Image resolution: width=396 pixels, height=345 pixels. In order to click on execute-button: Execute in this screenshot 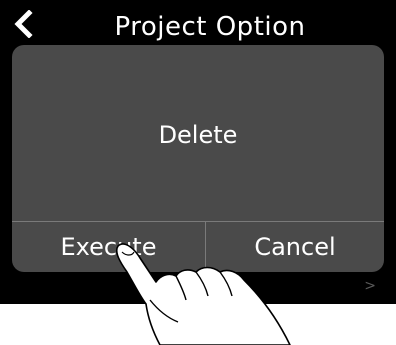, I will do `click(108, 247)`.